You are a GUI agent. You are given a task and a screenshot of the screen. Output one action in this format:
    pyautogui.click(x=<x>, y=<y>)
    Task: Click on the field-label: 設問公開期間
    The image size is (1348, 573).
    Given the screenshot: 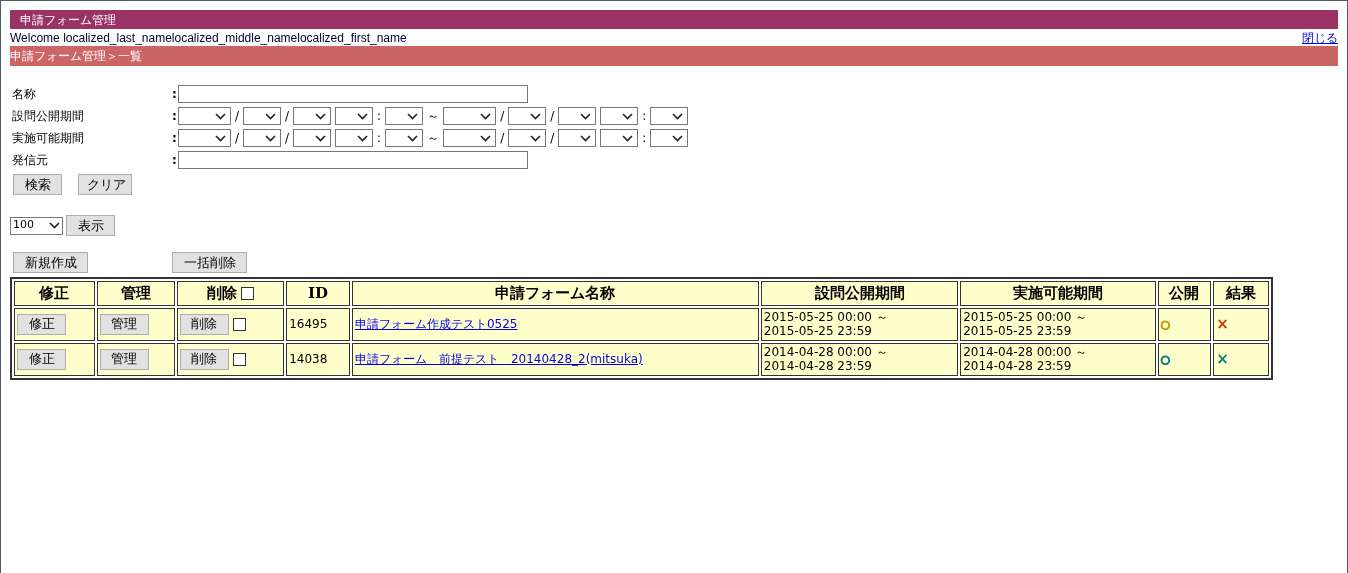 What is the action you would take?
    pyautogui.click(x=48, y=116)
    